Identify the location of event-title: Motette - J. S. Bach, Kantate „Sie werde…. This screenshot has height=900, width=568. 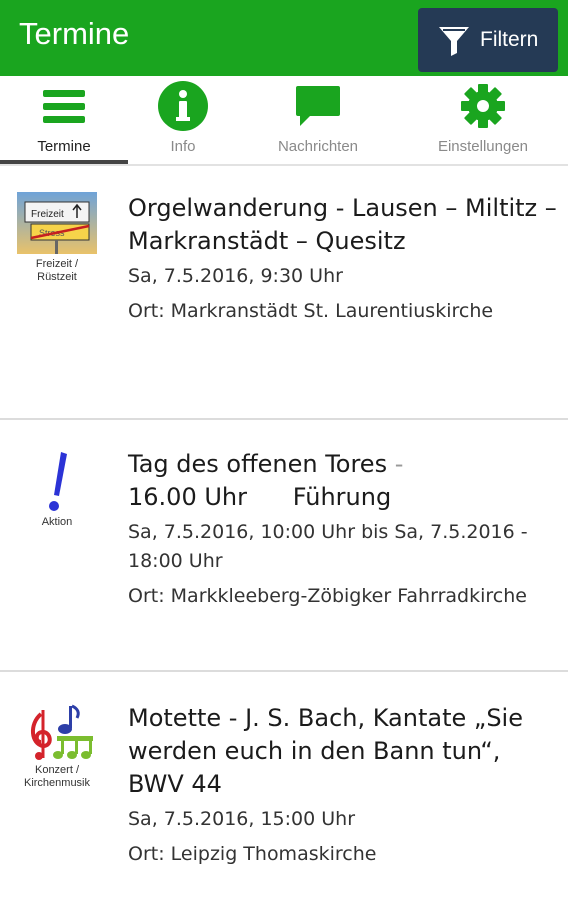
(325, 751).